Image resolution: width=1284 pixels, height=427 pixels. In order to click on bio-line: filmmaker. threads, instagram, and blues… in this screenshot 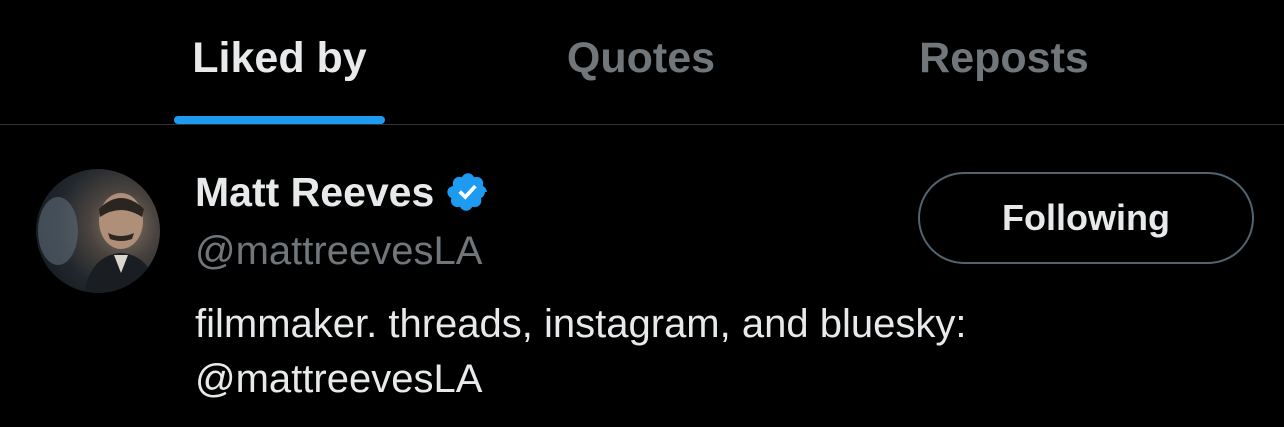, I will do `click(581, 324)`.